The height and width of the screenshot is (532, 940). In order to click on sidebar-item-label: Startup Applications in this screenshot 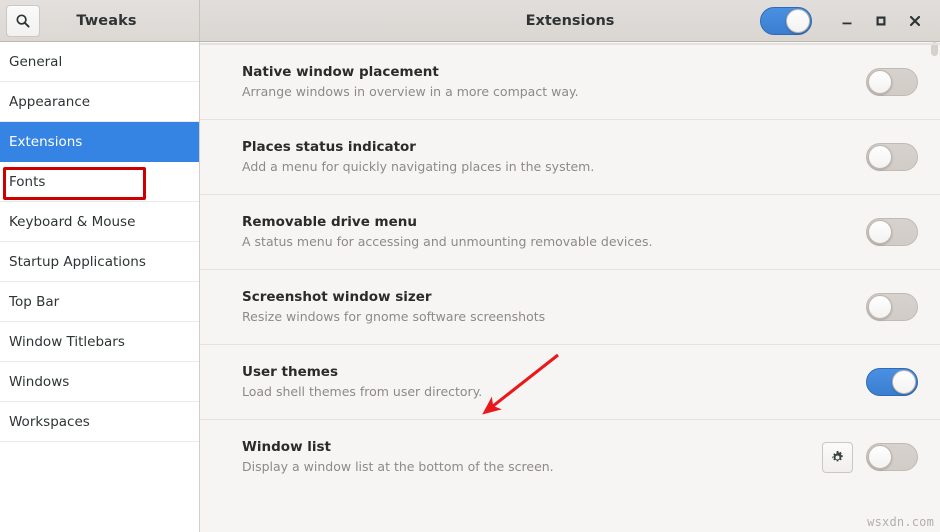, I will do `click(77, 261)`.